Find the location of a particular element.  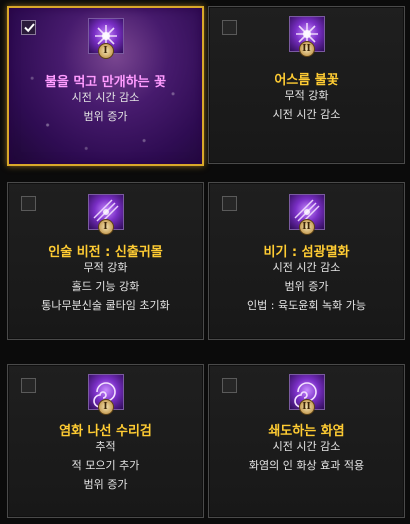

checkmark-icon is located at coordinates (29, 28).